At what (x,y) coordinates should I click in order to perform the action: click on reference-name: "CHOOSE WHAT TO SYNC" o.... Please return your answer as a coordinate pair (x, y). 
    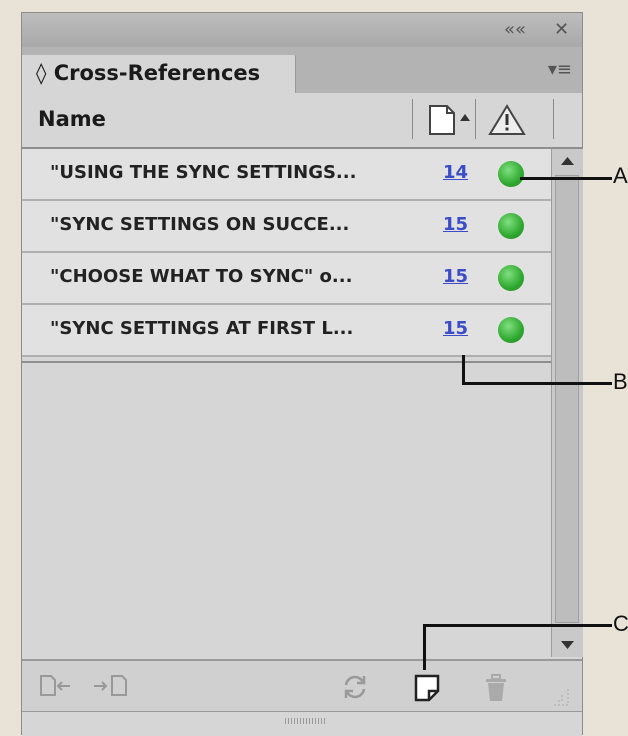
    Looking at the image, I should click on (201, 276).